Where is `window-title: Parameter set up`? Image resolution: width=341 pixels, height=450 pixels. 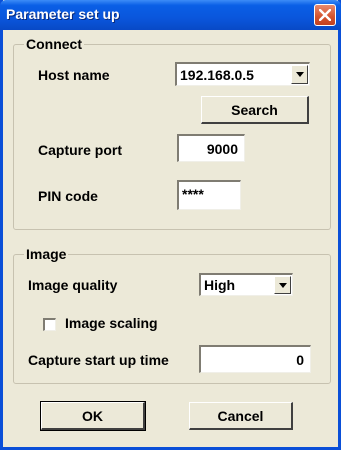
window-title: Parameter set up is located at coordinates (63, 14).